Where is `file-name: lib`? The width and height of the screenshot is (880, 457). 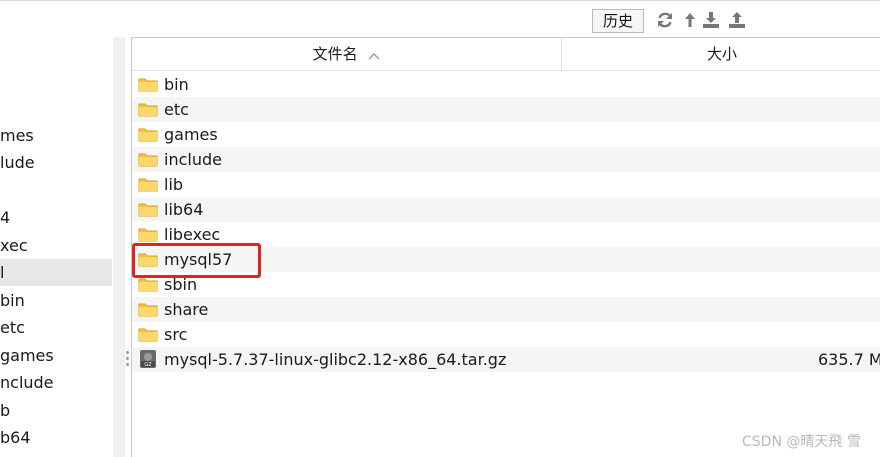 file-name: lib is located at coordinates (174, 184).